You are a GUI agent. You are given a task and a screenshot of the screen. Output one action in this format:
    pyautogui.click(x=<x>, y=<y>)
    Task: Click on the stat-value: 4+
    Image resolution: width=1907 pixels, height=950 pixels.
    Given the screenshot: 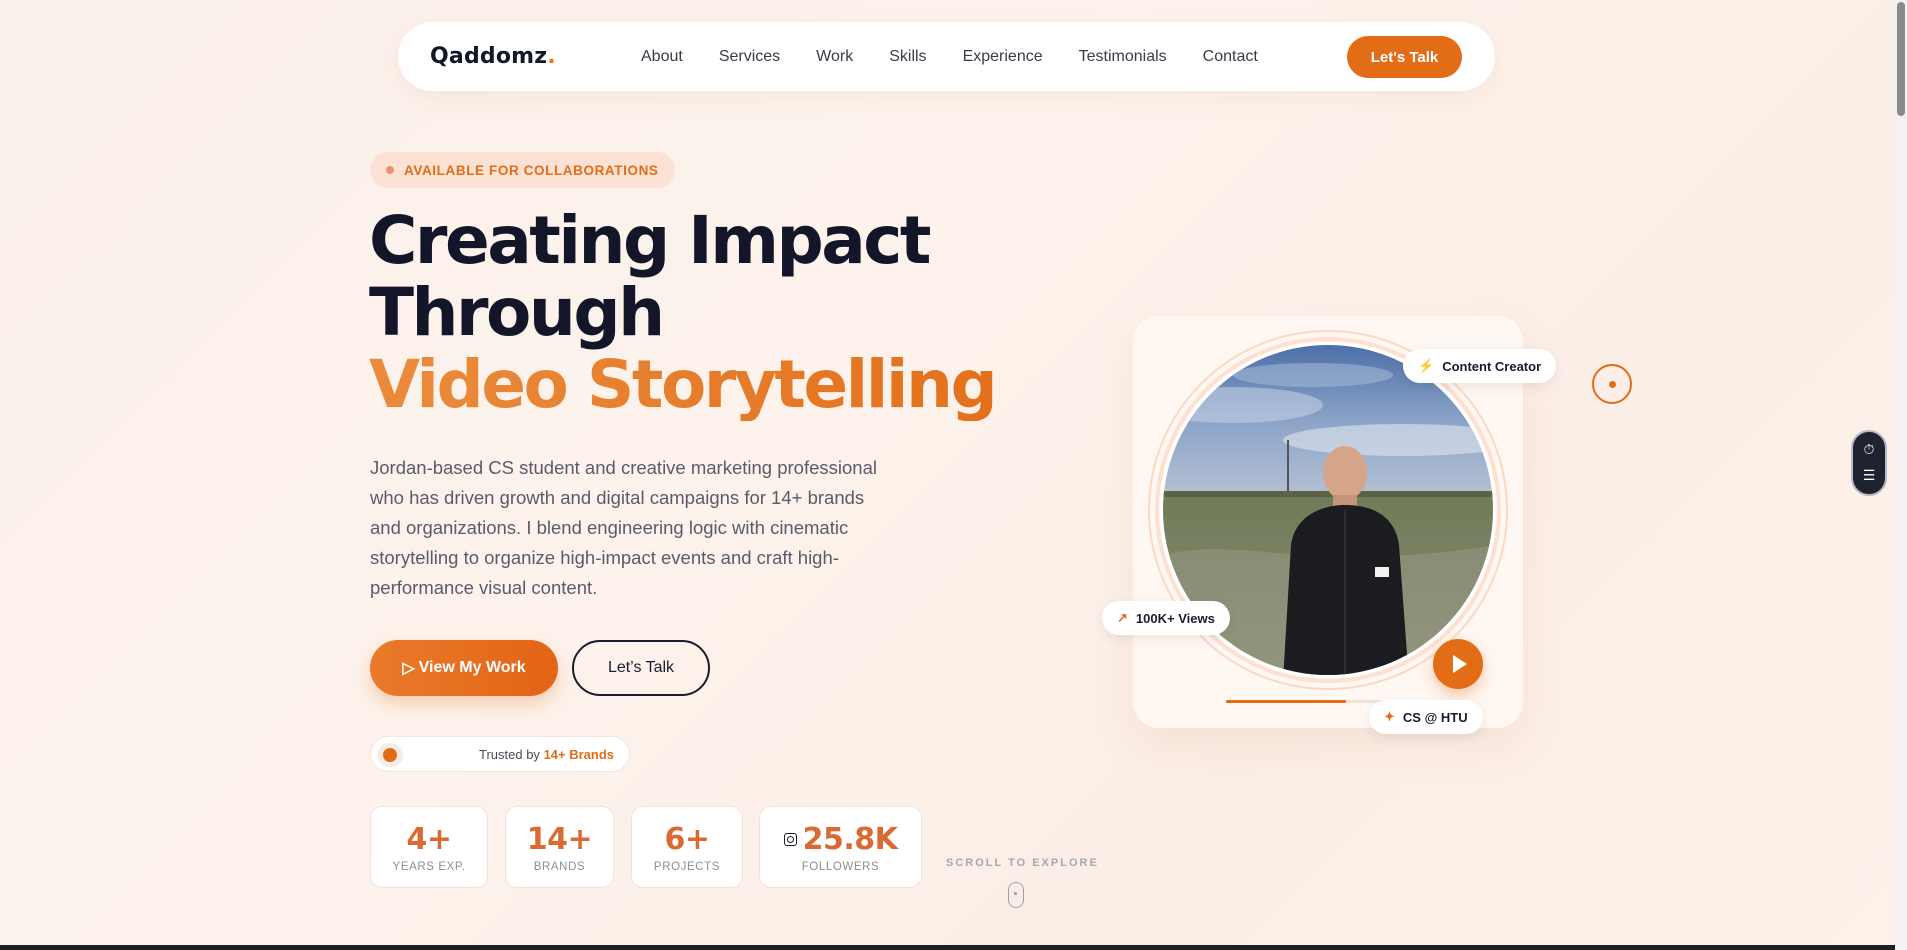 What is the action you would take?
    pyautogui.click(x=429, y=839)
    